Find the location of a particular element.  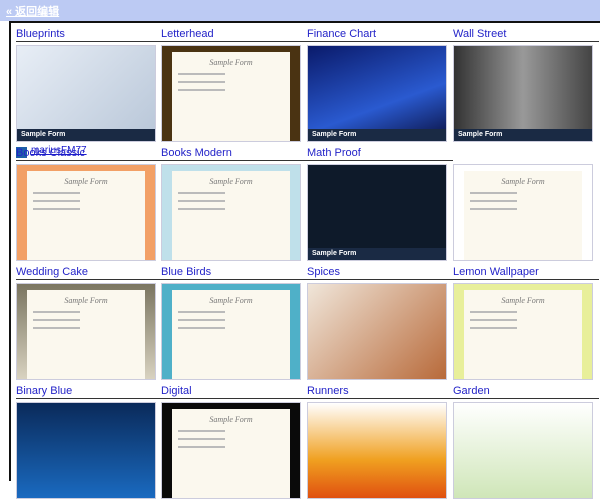

template-card: Sample Form is located at coordinates (526, 211).